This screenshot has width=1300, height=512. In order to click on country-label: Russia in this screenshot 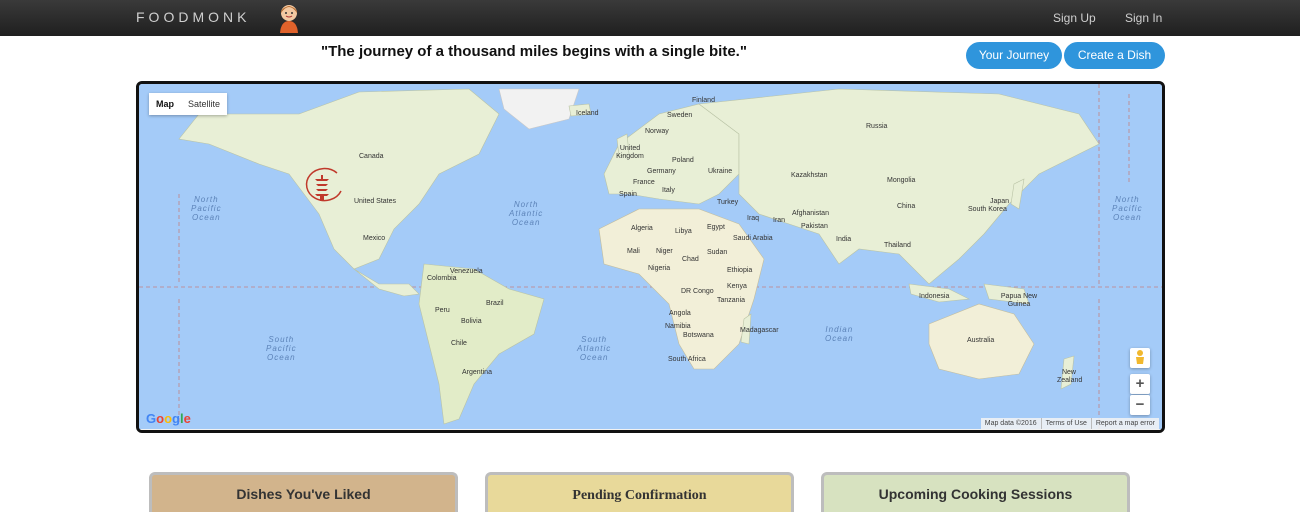, I will do `click(877, 126)`.